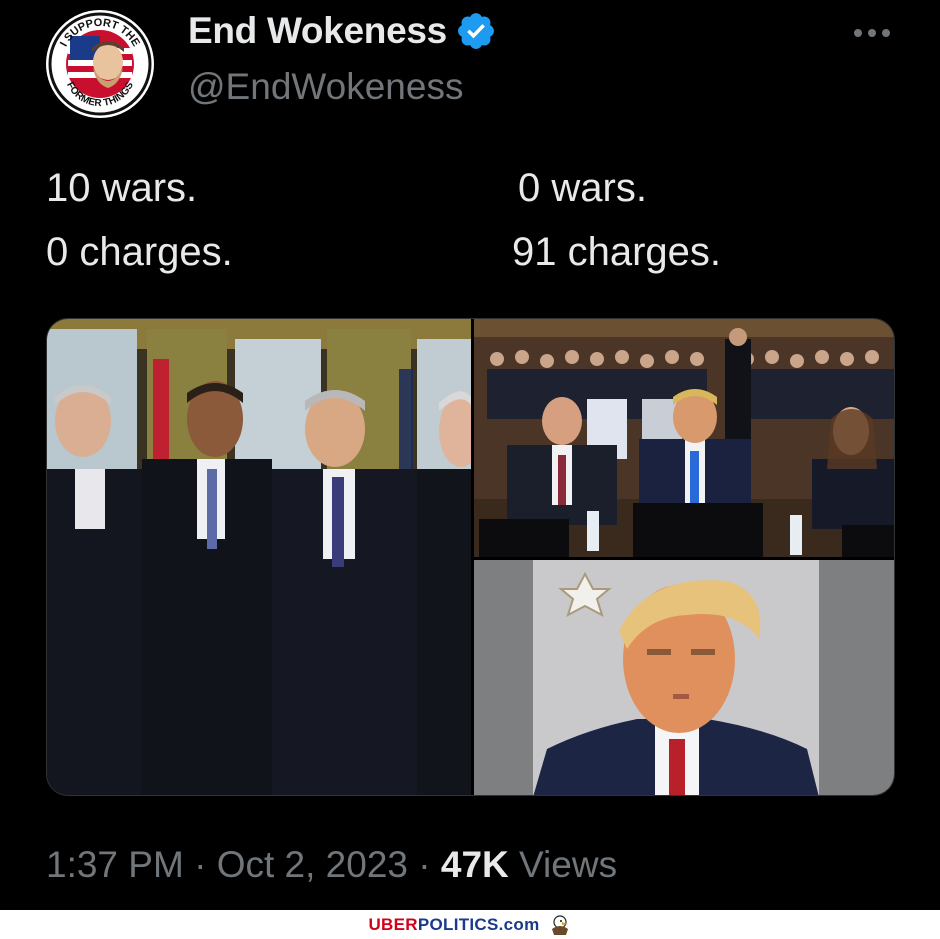  Describe the element at coordinates (312, 864) in the screenshot. I see `tweet-date: Oct 2, 2023` at that location.